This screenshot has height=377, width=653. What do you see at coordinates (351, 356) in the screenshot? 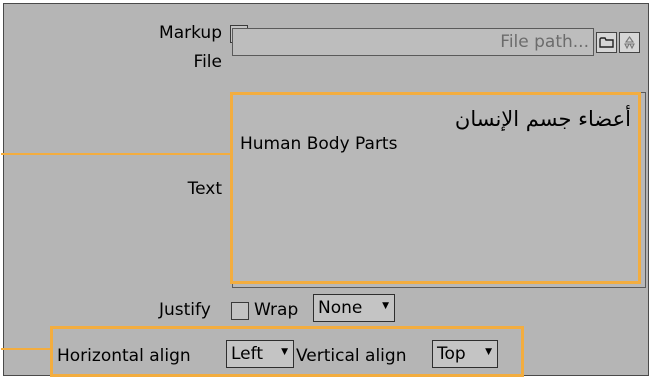
I see `vertical-align-label: Vertical align` at bounding box center [351, 356].